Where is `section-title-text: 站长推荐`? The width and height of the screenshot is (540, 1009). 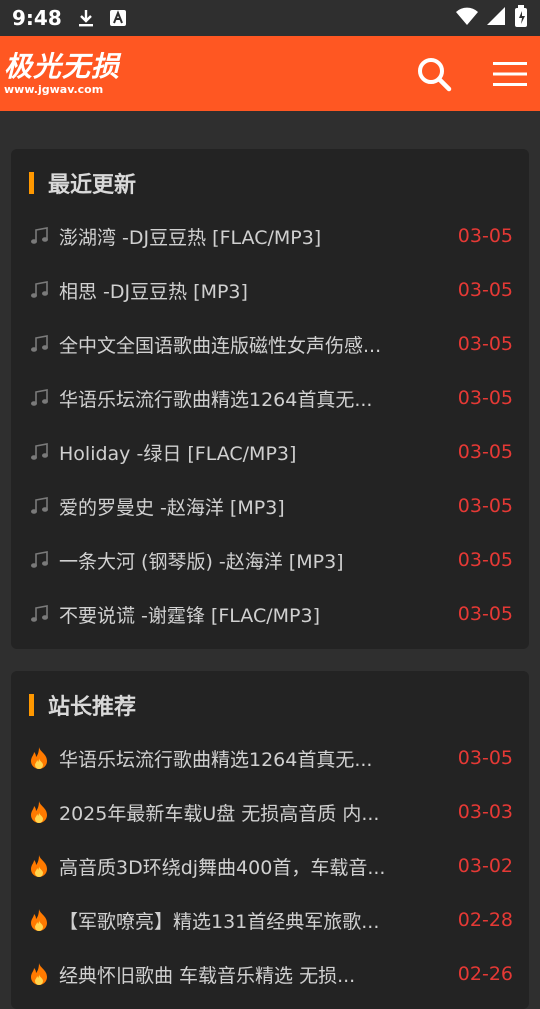
section-title-text: 站长推荐 is located at coordinates (92, 707).